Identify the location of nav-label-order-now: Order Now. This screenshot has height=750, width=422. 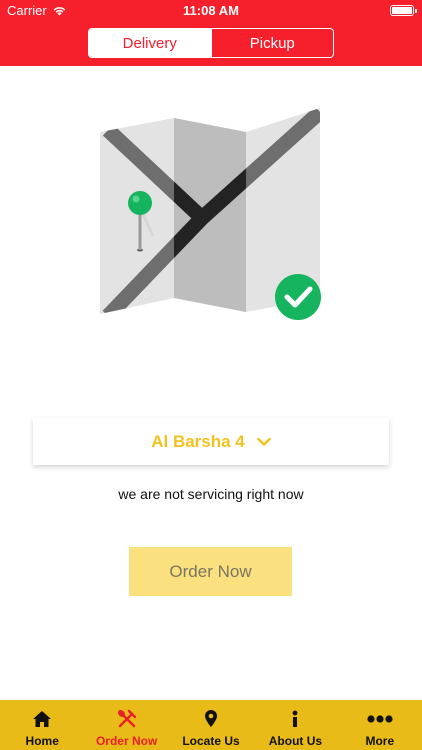
(126, 741).